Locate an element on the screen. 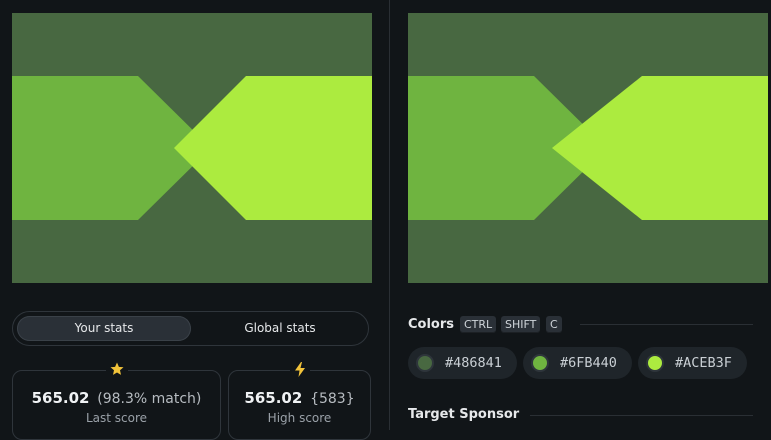  panel-divider is located at coordinates (389, 215).